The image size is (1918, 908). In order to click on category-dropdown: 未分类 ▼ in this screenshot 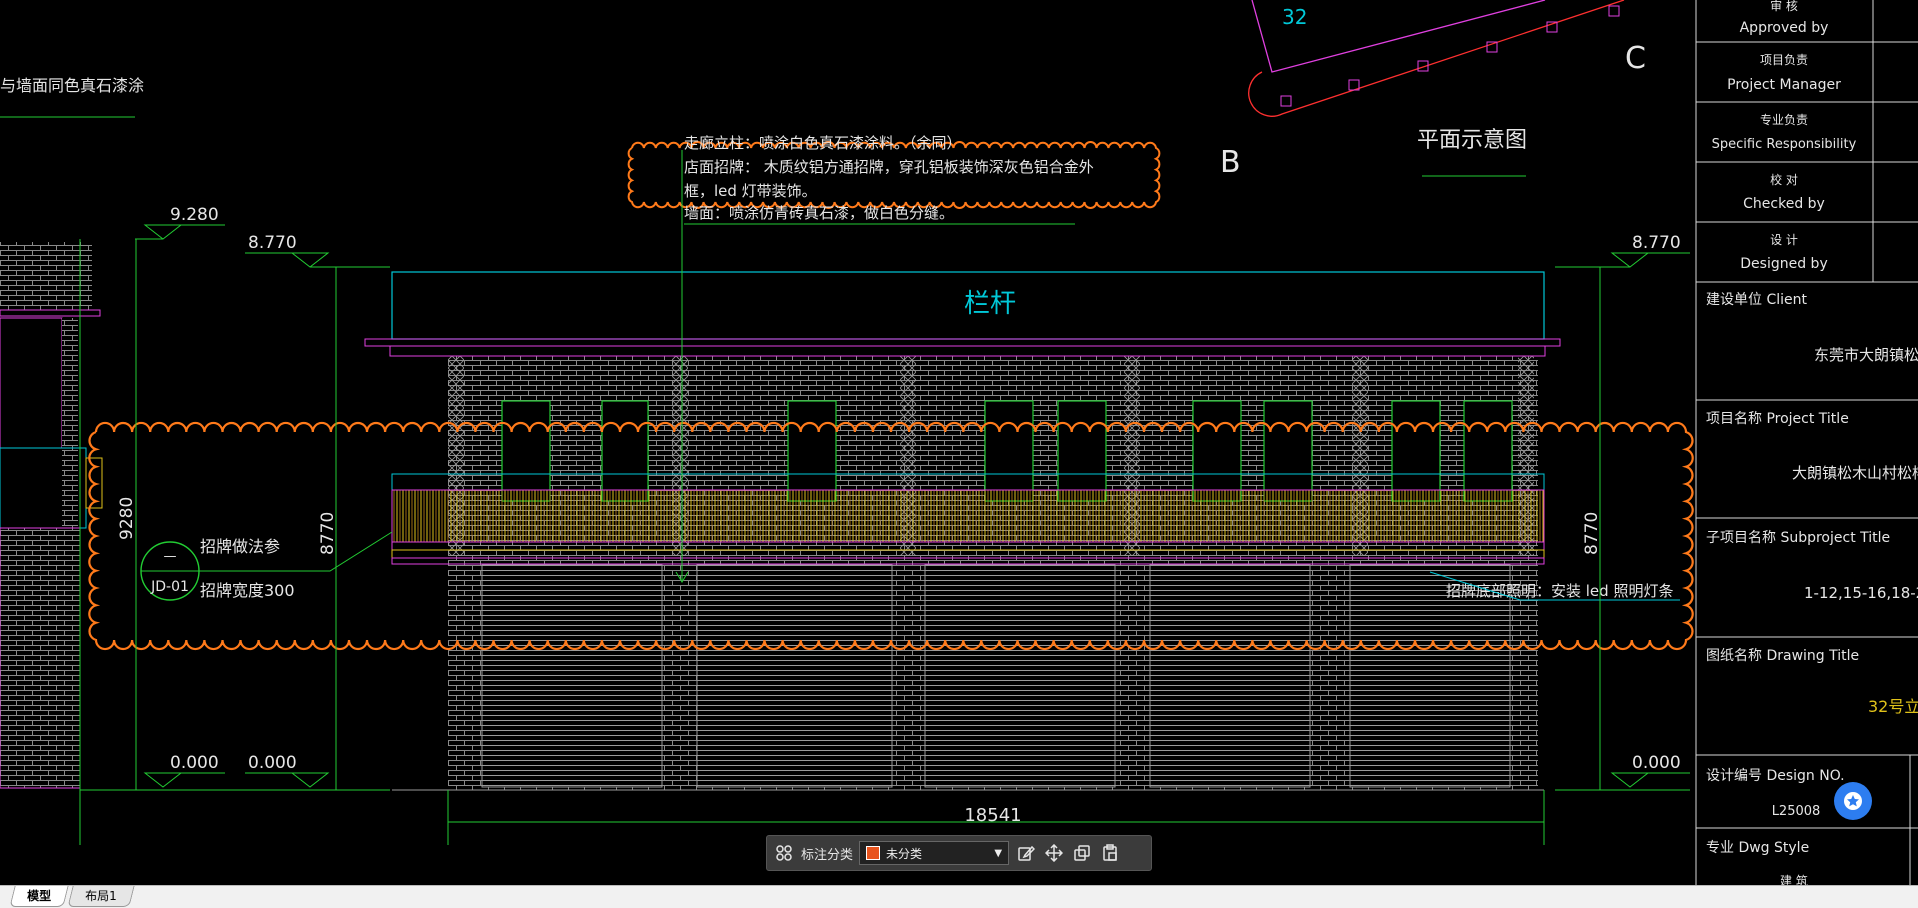, I will do `click(934, 853)`.